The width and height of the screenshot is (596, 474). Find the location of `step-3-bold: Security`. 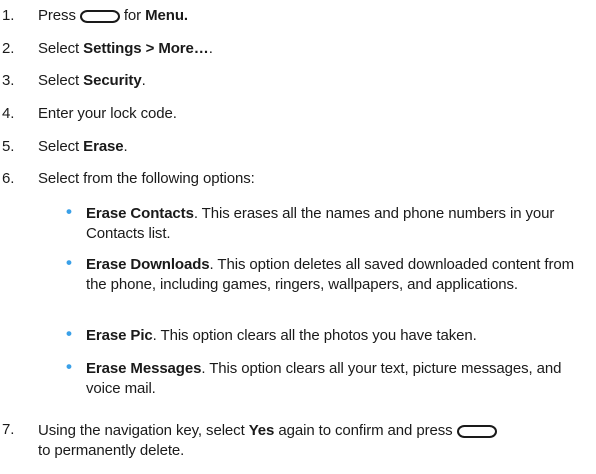

step-3-bold: Security is located at coordinates (112, 80).